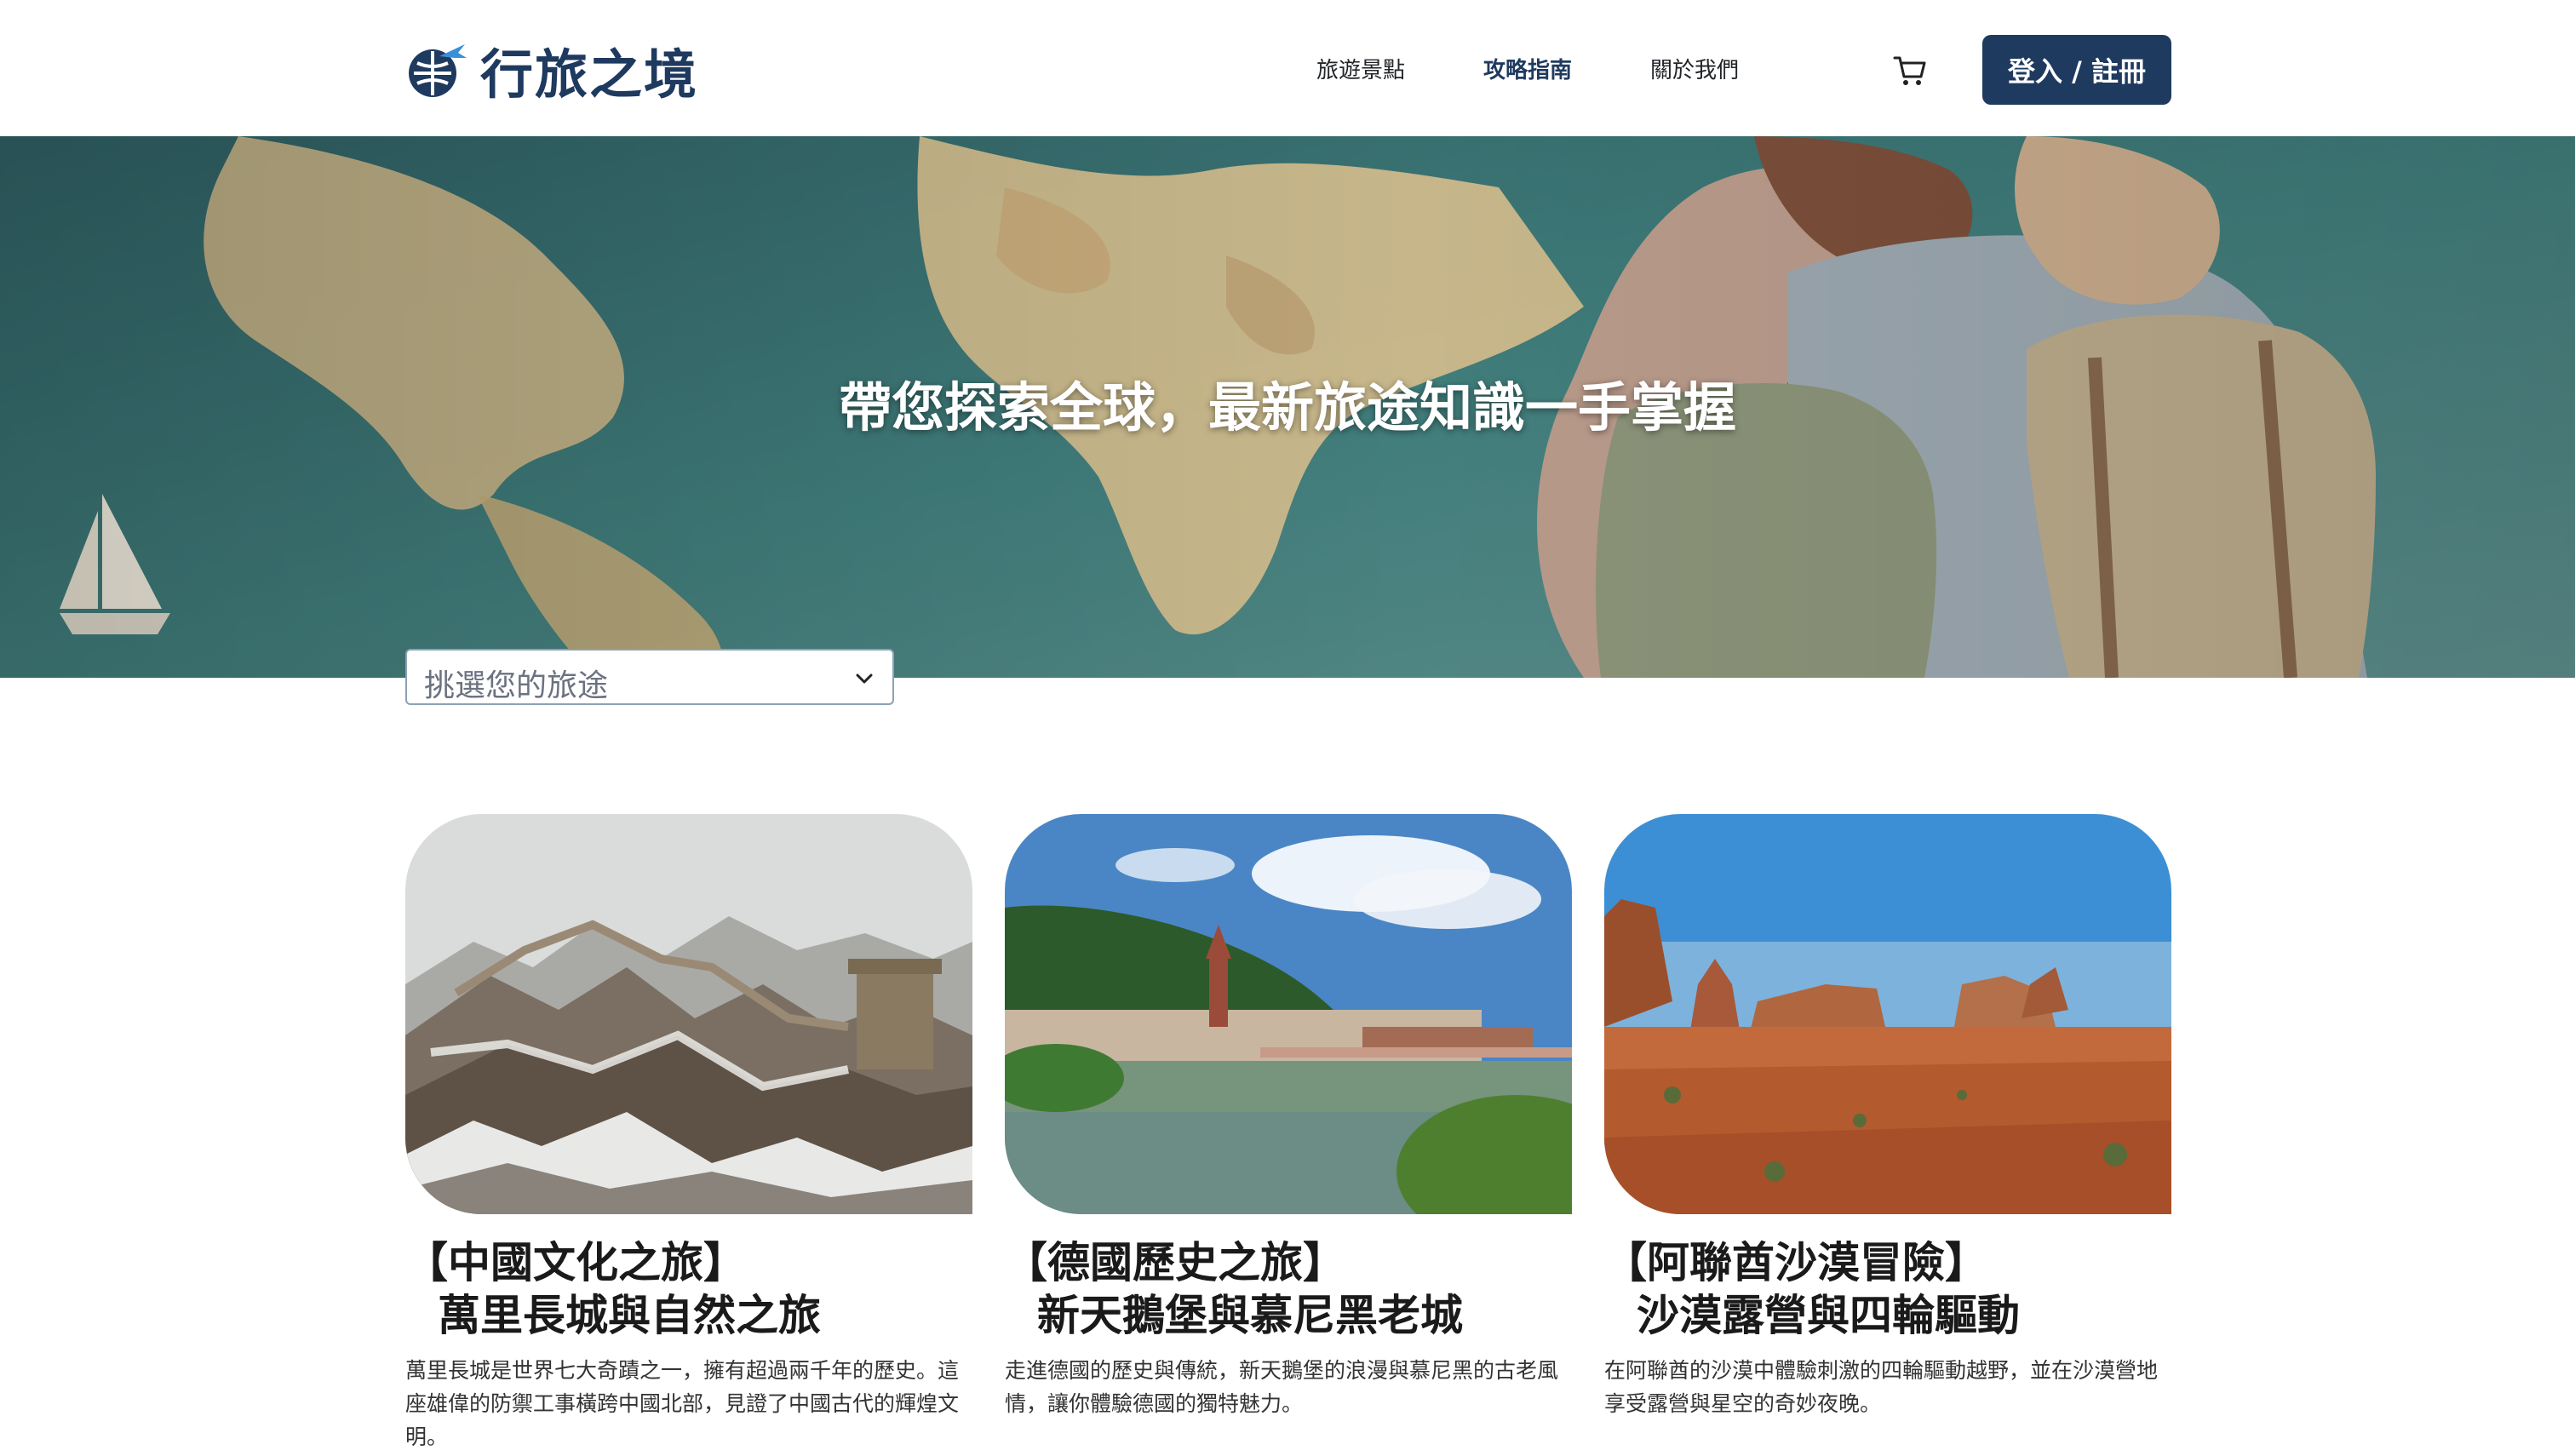 The height and width of the screenshot is (1456, 2575). Describe the element at coordinates (629, 1315) in the screenshot. I see `card-title-sub: 萬里長城與自然之旅` at that location.